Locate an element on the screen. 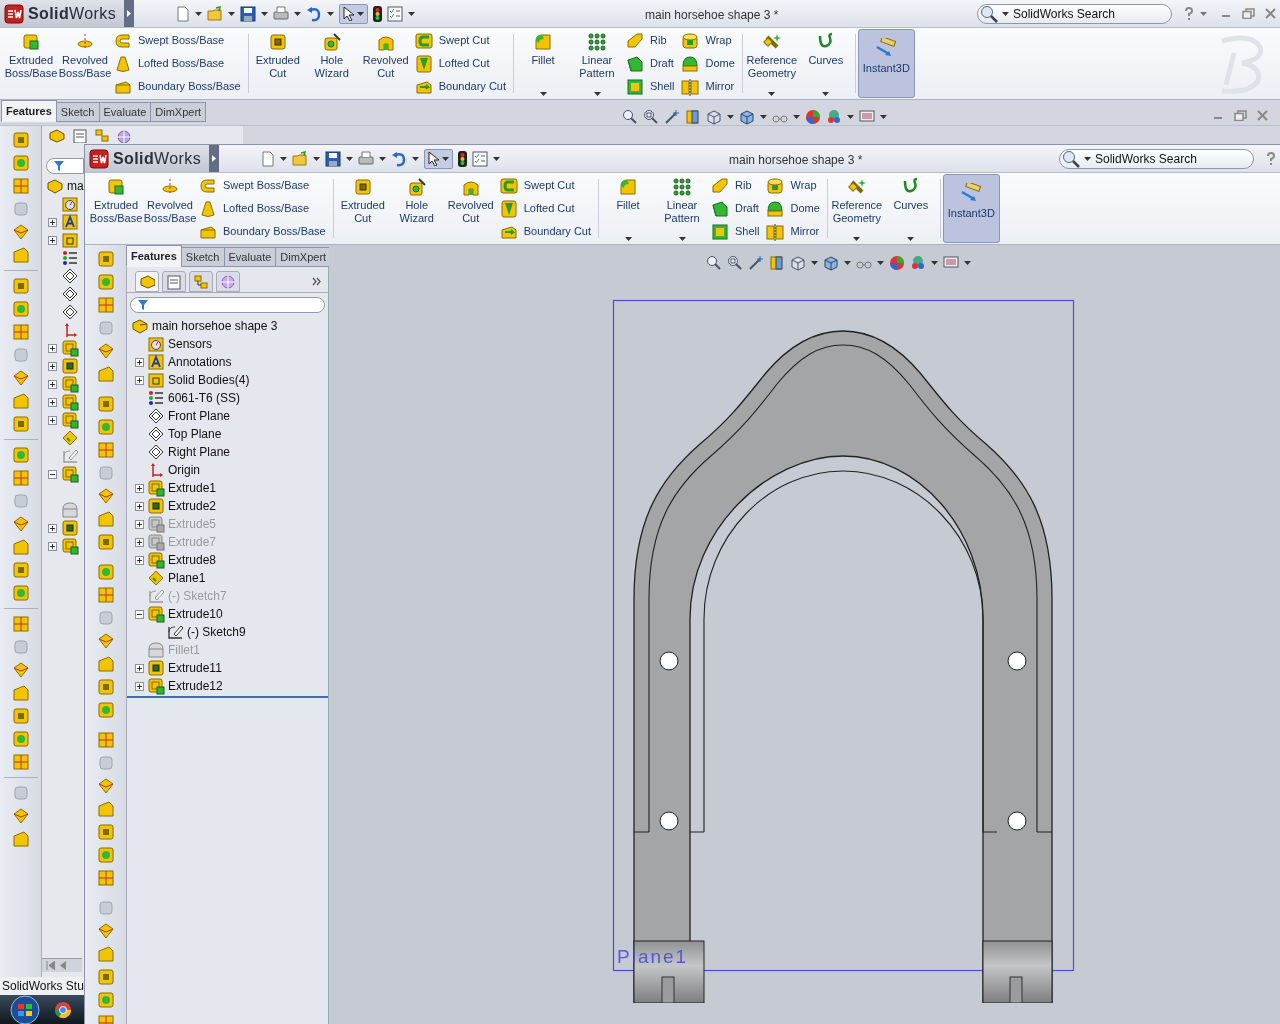 This screenshot has width=1280, height=1024. section-view-icon is located at coordinates (693, 117).